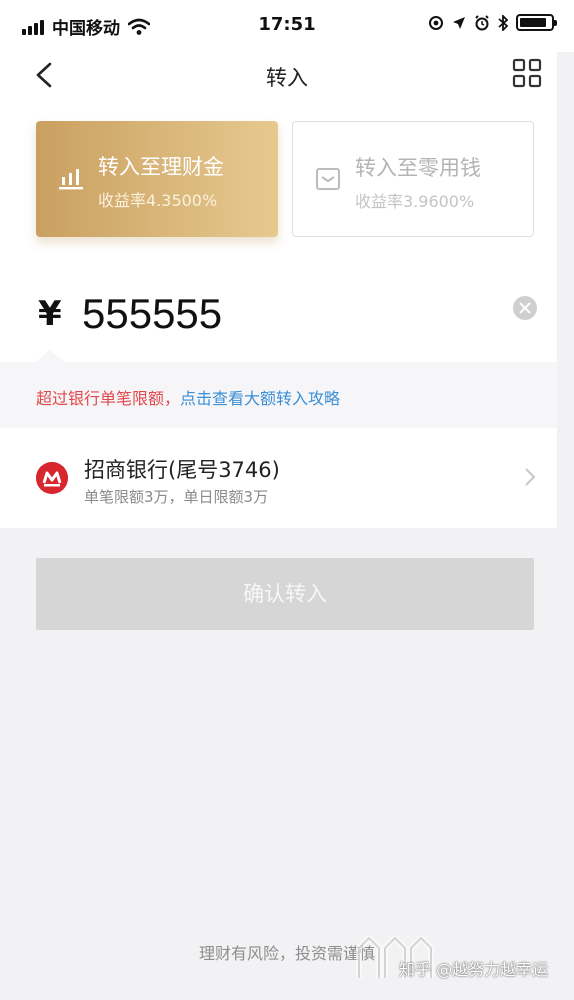 The width and height of the screenshot is (574, 1000). Describe the element at coordinates (482, 22) in the screenshot. I see `alarm-icon` at that location.